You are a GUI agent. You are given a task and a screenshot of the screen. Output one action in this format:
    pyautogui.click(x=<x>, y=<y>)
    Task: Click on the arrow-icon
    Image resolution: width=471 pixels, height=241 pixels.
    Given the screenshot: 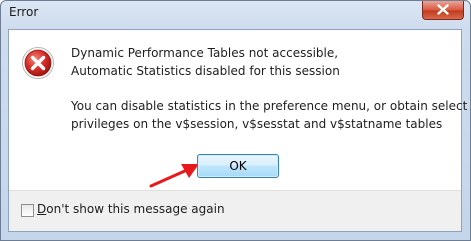 What is the action you would take?
    pyautogui.click(x=174, y=176)
    